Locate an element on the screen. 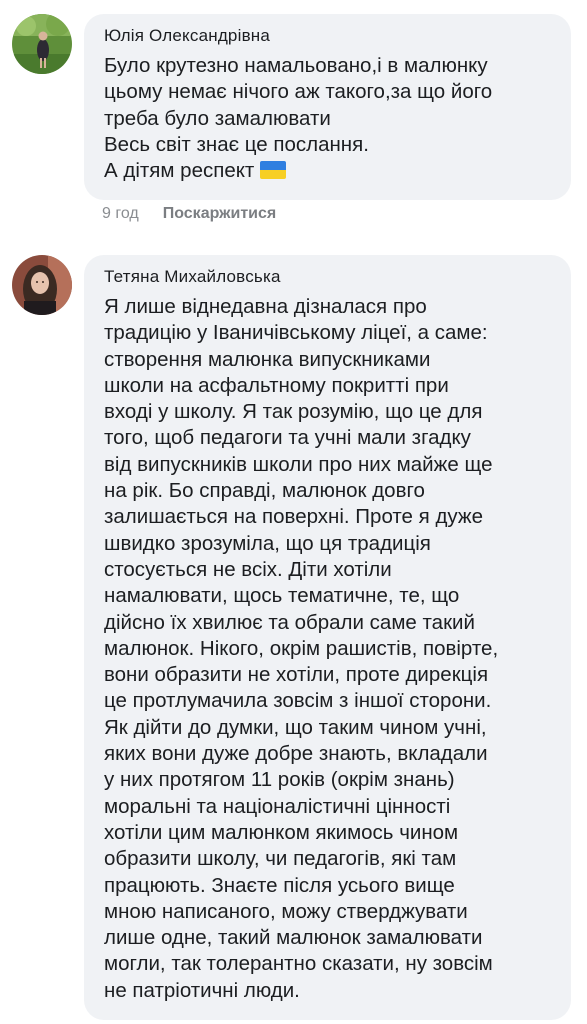 The image size is (587, 1024). comment-time: 9 год is located at coordinates (120, 213).